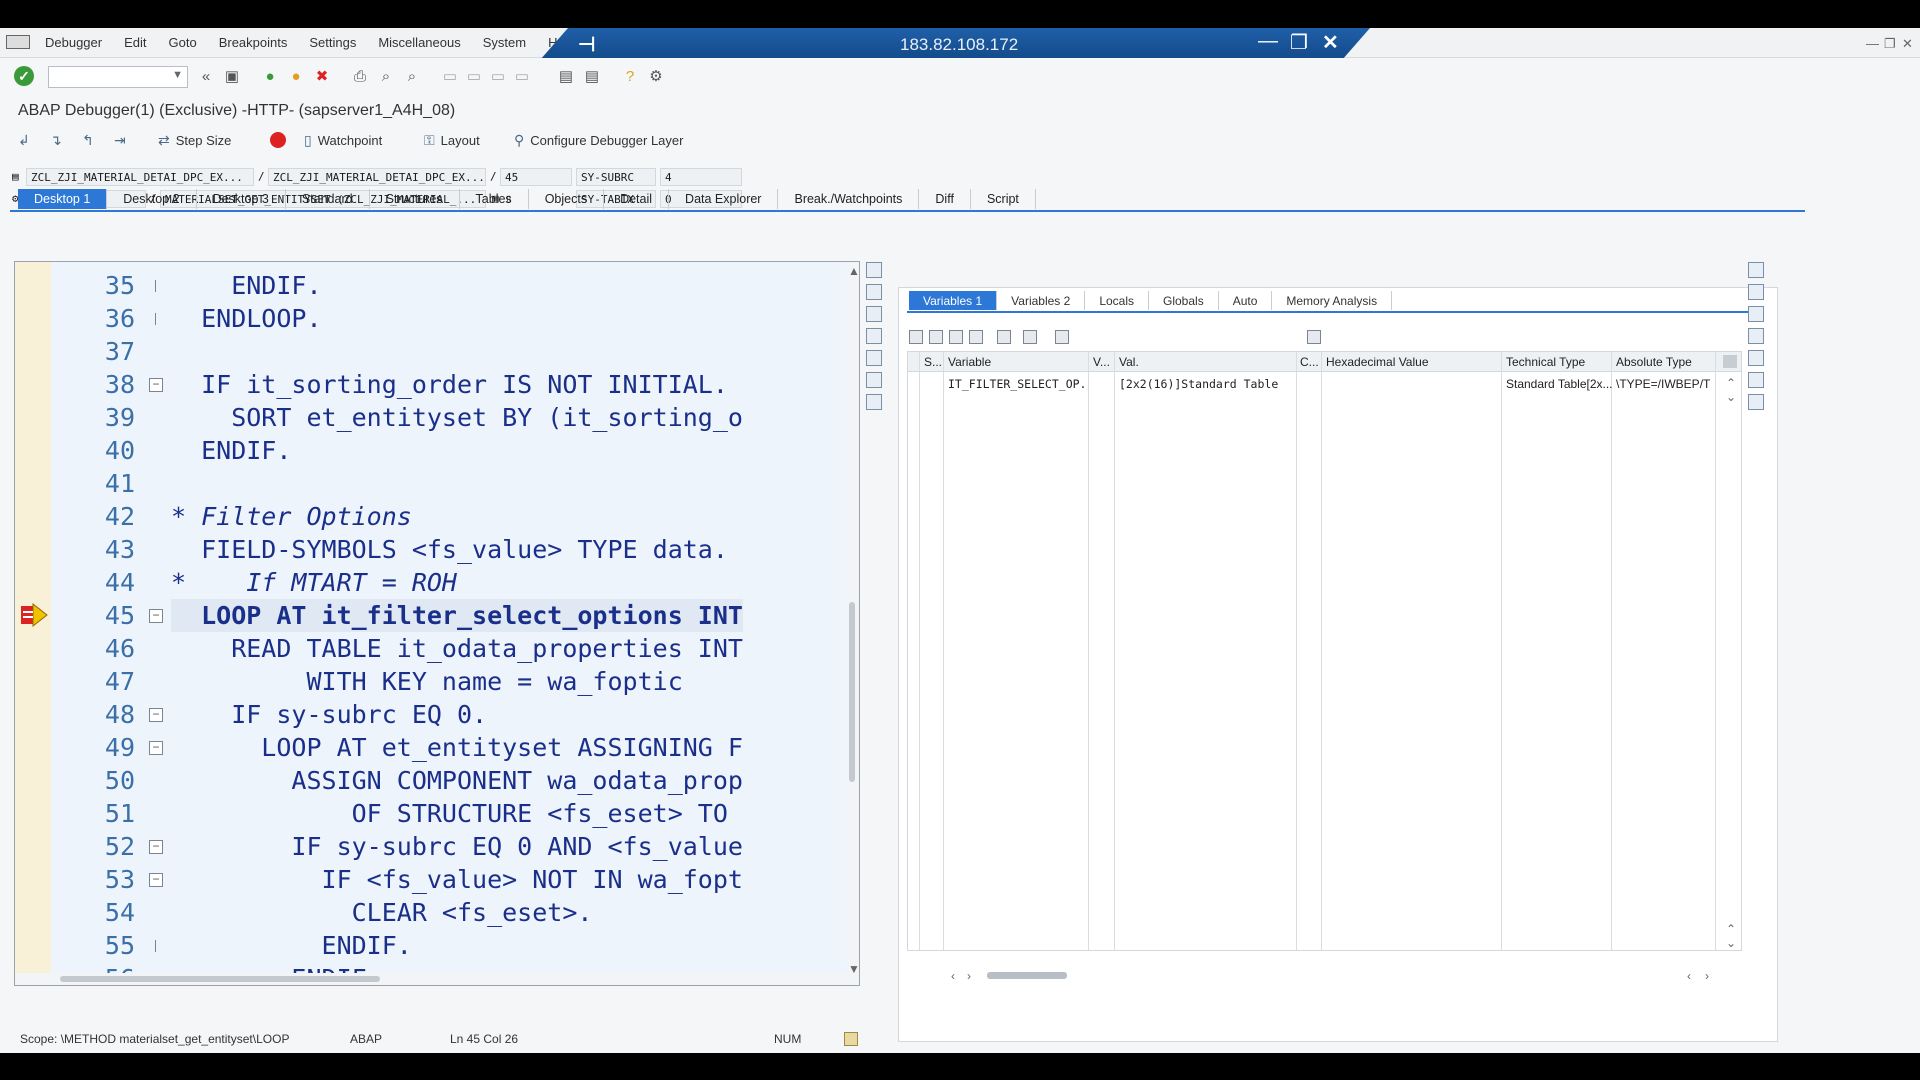  I want to click on scroll-thumb, so click(852, 692).